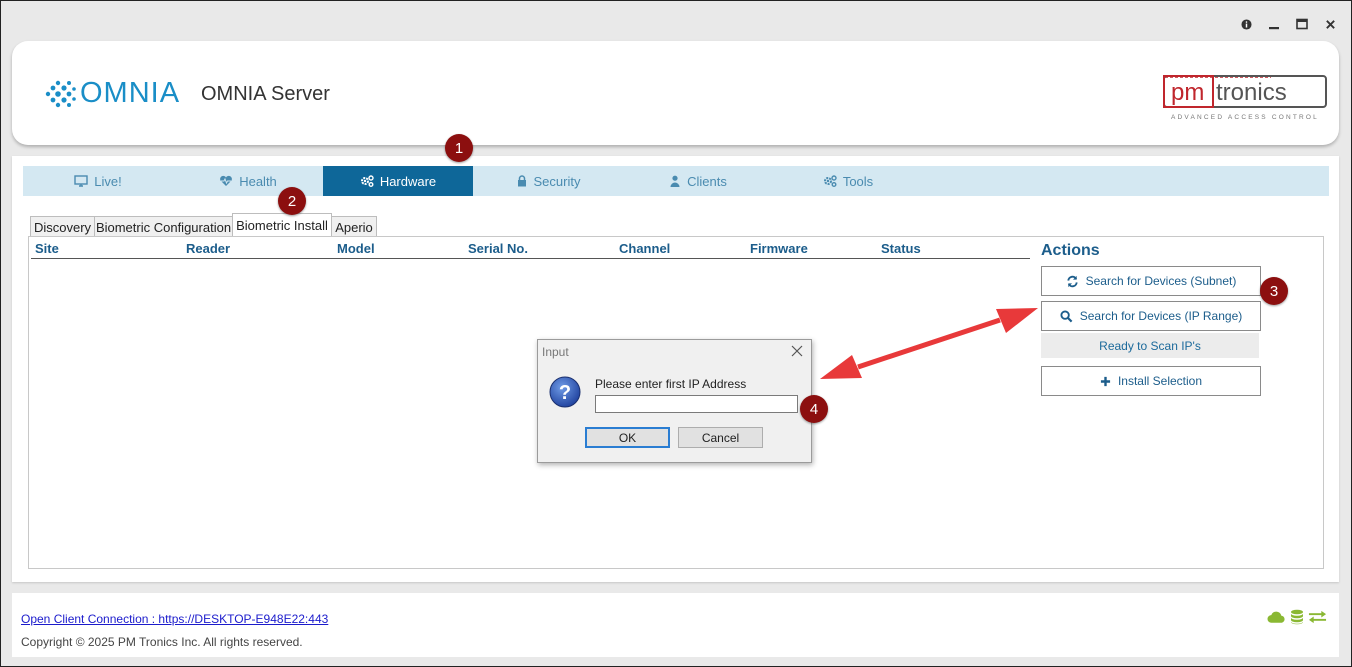 Image resolution: width=1352 pixels, height=667 pixels. I want to click on install-selection-button: Install Selection, so click(1151, 381).